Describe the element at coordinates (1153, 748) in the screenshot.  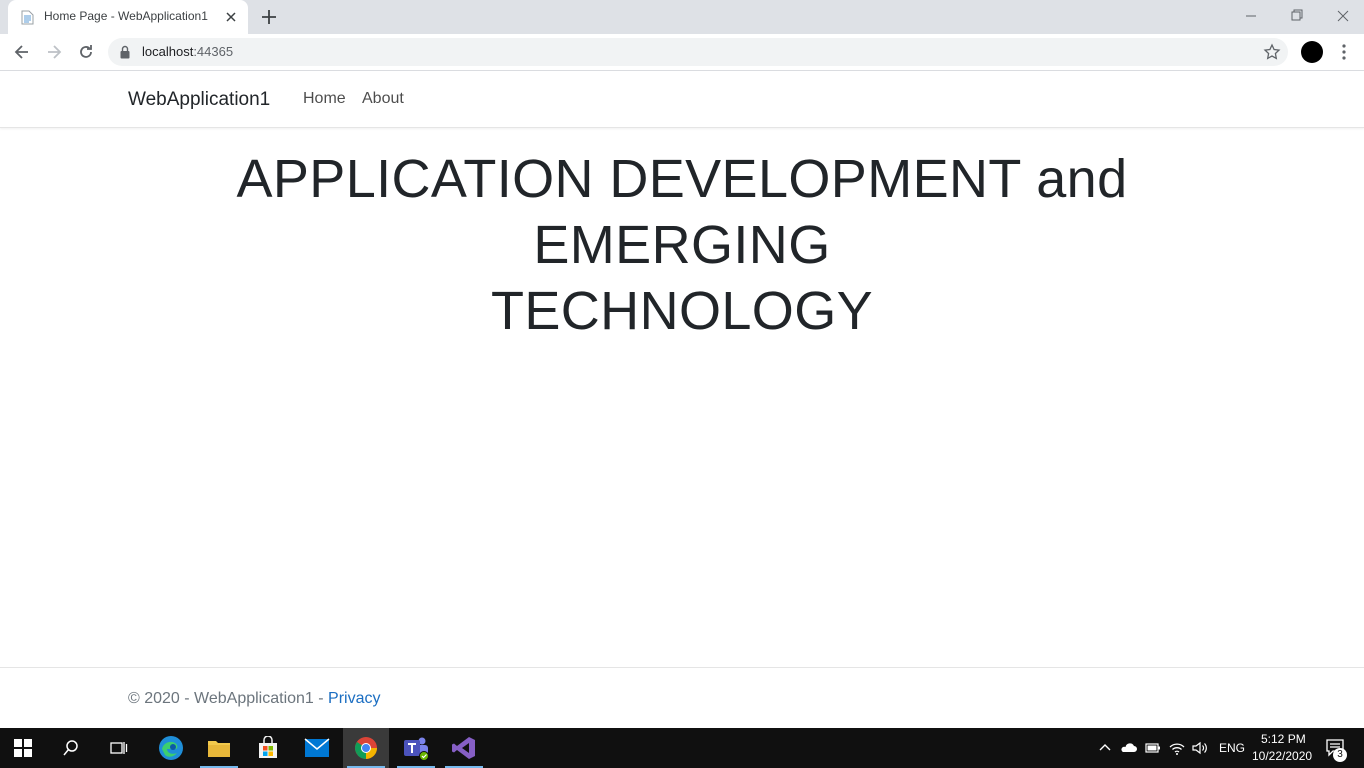
I see `battery-icon` at that location.